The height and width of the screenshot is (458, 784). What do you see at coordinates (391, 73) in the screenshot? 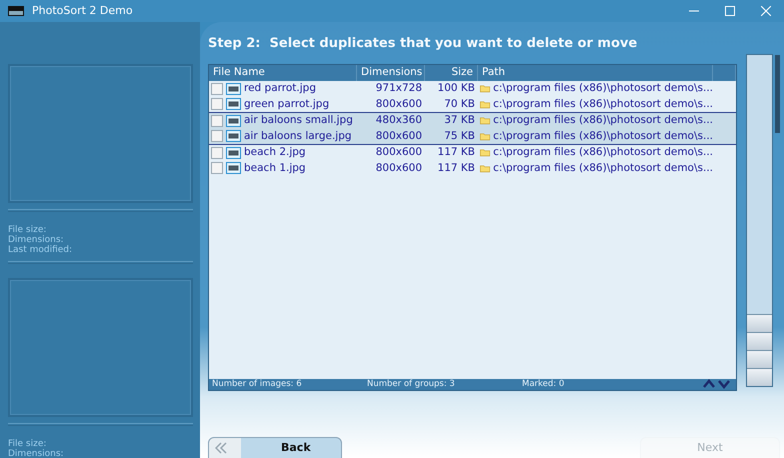
I see `column-header: Dimensions` at bounding box center [391, 73].